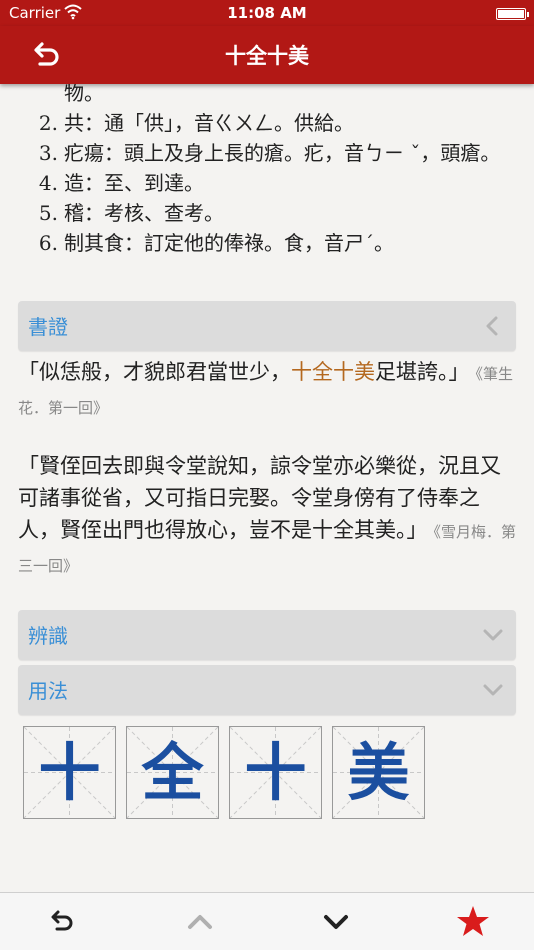 The image size is (534, 950). Describe the element at coordinates (267, 635) in the screenshot. I see `section-bianshi: 辨識` at that location.